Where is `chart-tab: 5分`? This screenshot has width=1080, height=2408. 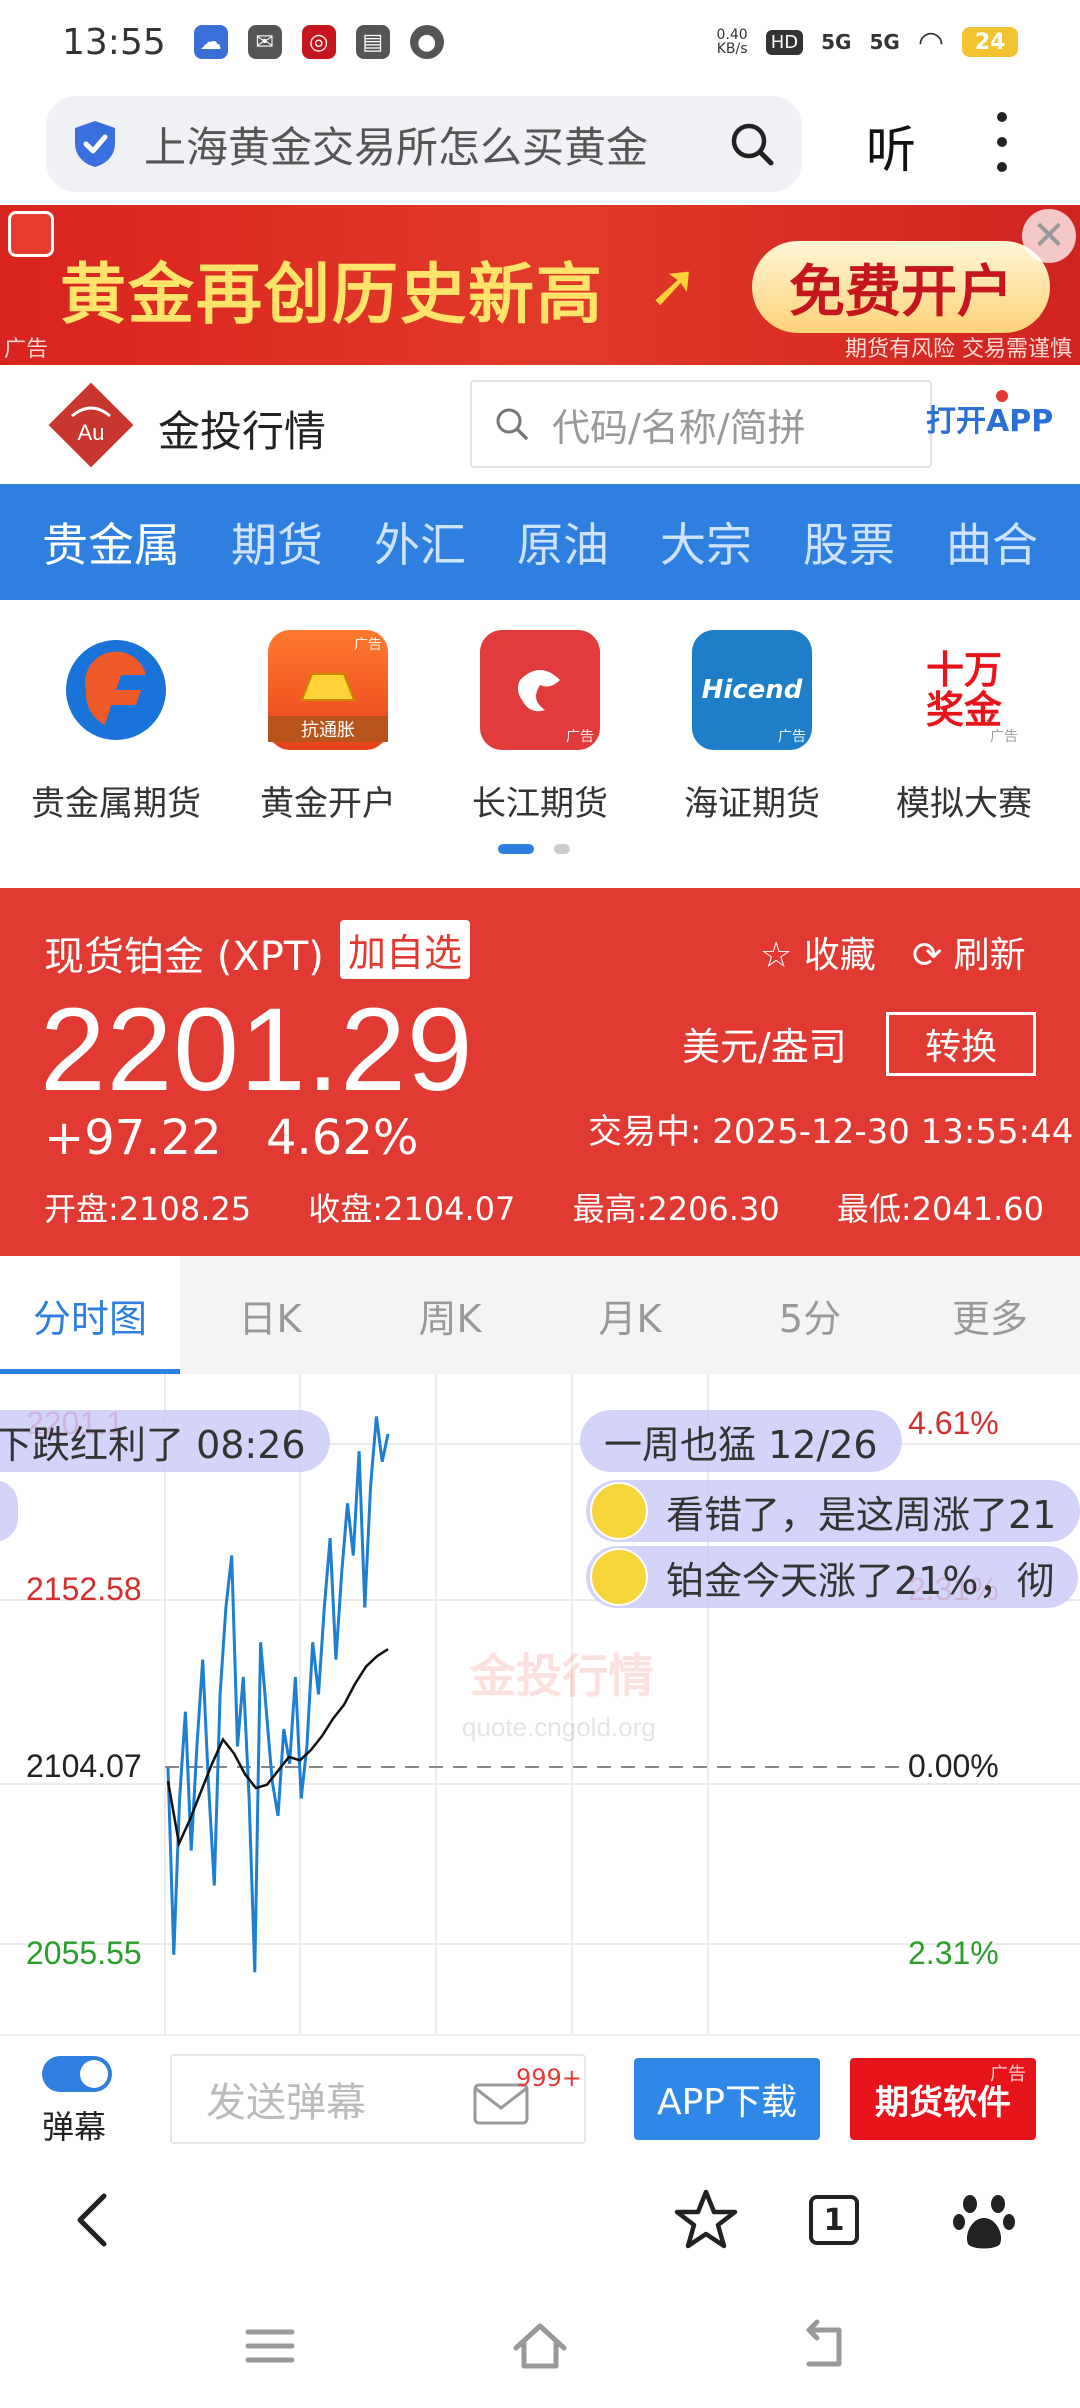
chart-tab: 5分 is located at coordinates (810, 1315).